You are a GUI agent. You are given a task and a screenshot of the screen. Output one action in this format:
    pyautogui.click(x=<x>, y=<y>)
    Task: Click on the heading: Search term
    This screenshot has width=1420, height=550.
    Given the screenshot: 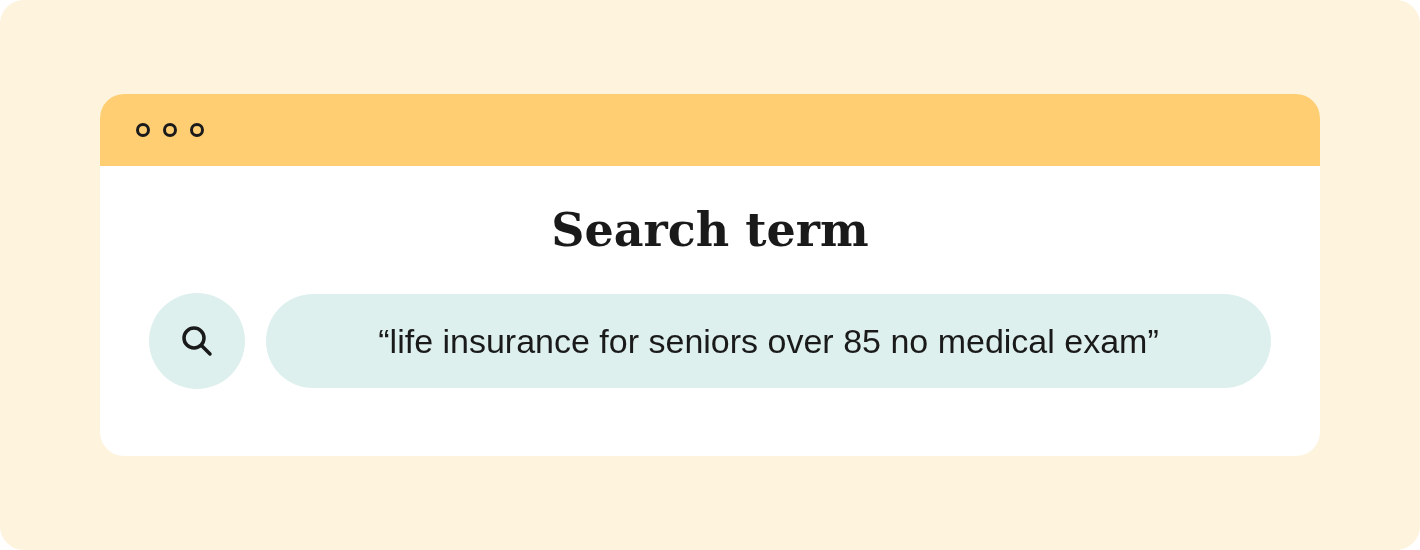 What is the action you would take?
    pyautogui.click(x=710, y=230)
    